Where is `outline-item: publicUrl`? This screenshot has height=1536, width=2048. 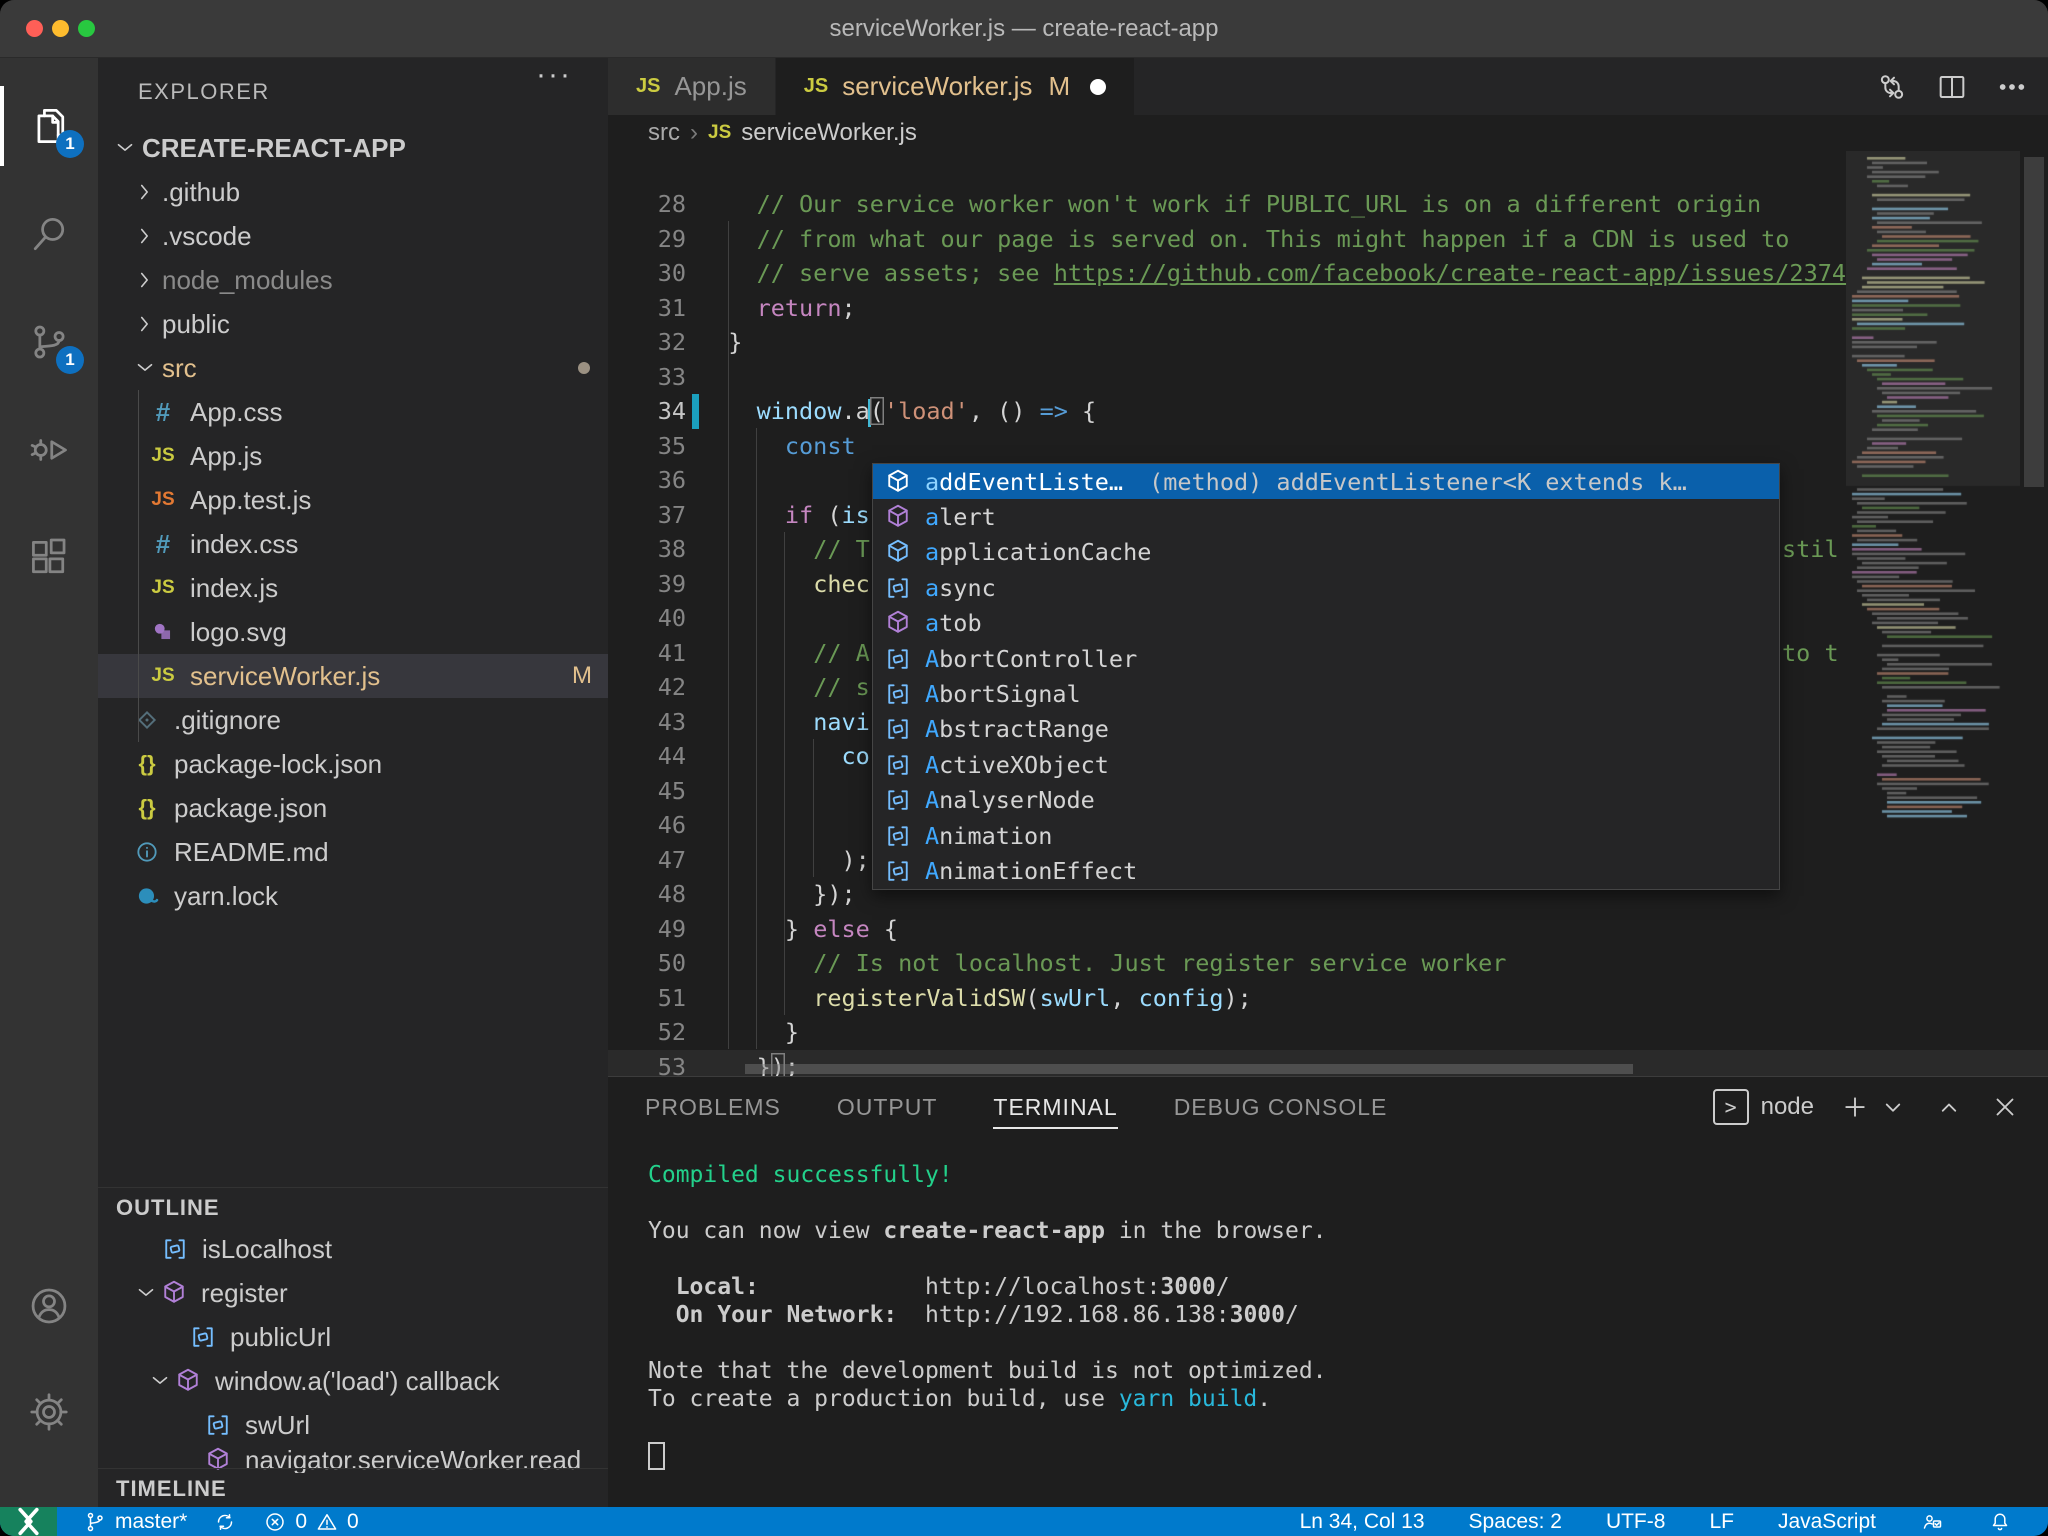
outline-item: publicUrl is located at coordinates (353, 1337).